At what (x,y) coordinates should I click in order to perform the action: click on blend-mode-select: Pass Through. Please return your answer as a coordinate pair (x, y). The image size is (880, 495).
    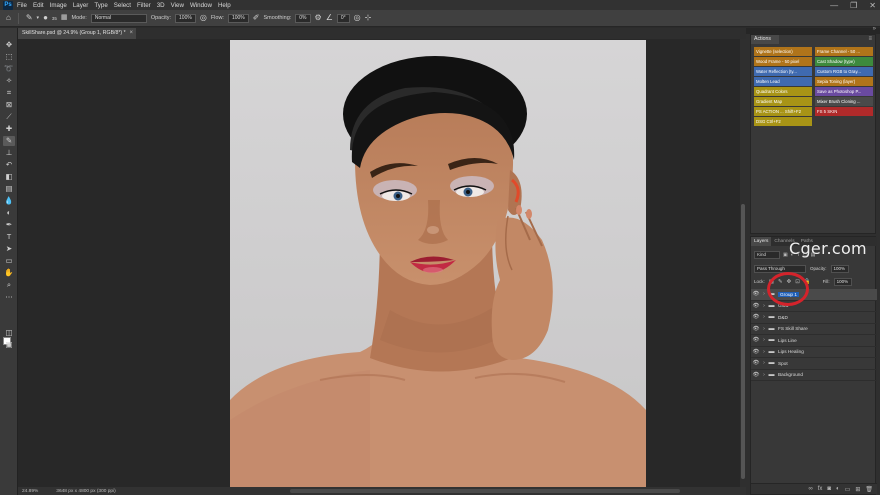
    Looking at the image, I should click on (780, 268).